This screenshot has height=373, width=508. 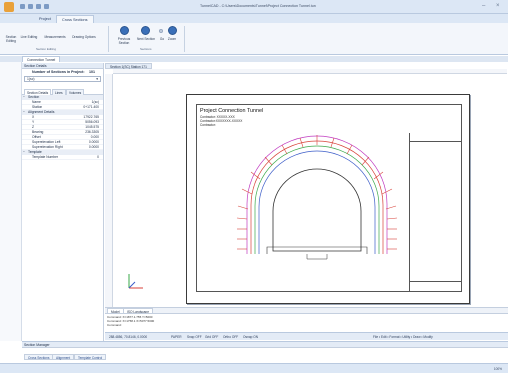 I want to click on chevron-down-icon: ▾, so click(x=97, y=79).